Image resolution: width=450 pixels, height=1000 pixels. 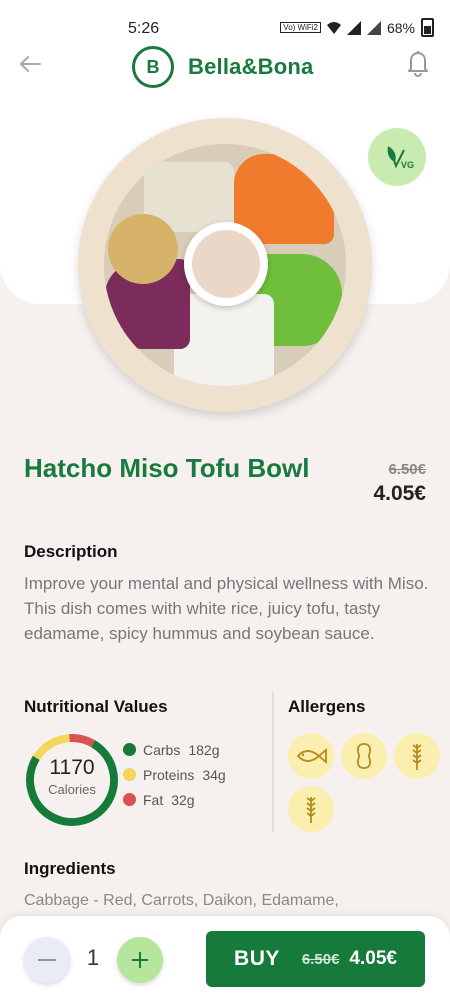 I want to click on sauce, so click(x=226, y=264).